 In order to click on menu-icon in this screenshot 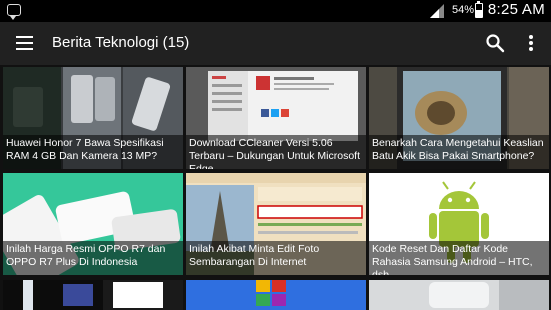, I will do `click(24, 43)`.